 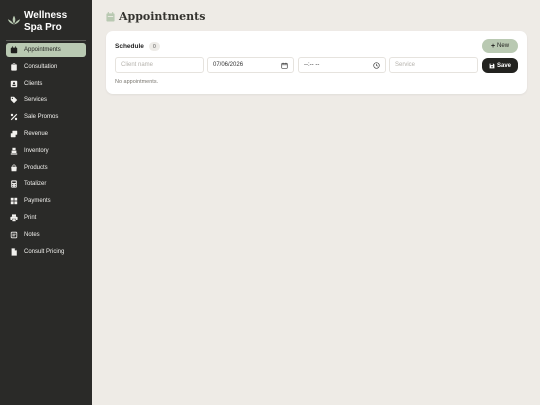 What do you see at coordinates (250, 65) in the screenshot?
I see `date-input: 07/06/2026` at bounding box center [250, 65].